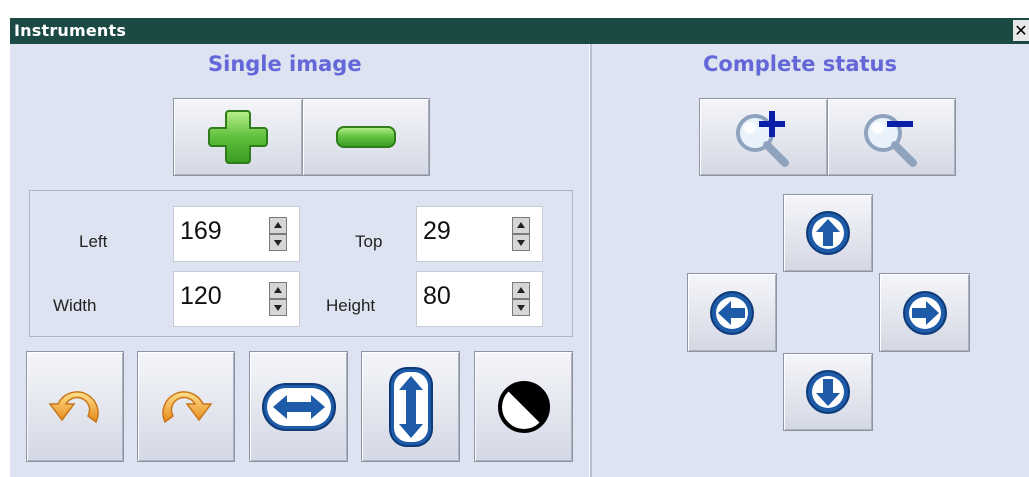 This screenshot has height=477, width=1029. I want to click on rotate-left-button, so click(75, 406).